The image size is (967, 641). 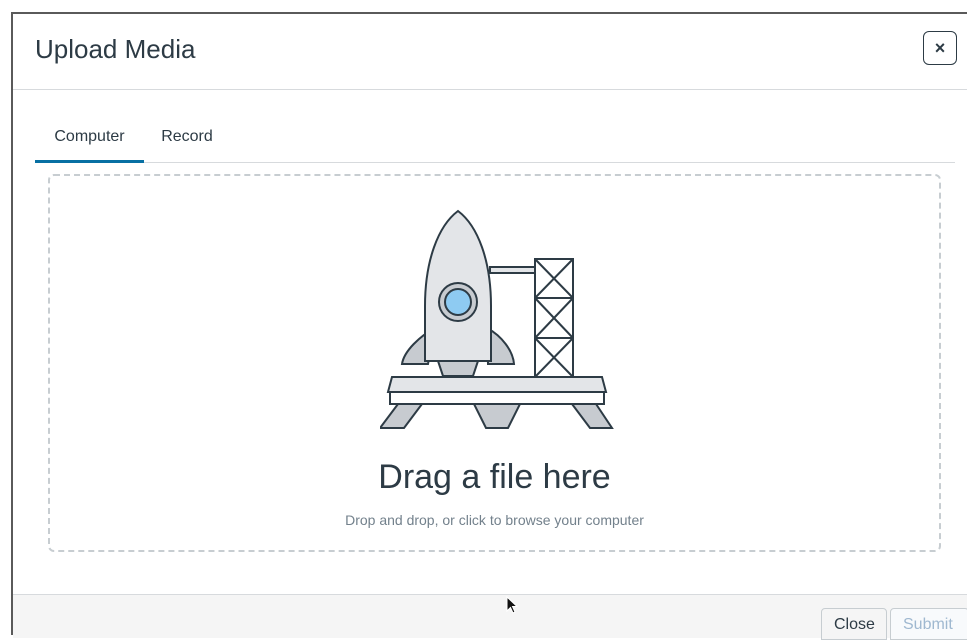 I want to click on mouse-pointer-icon, so click(x=512, y=605).